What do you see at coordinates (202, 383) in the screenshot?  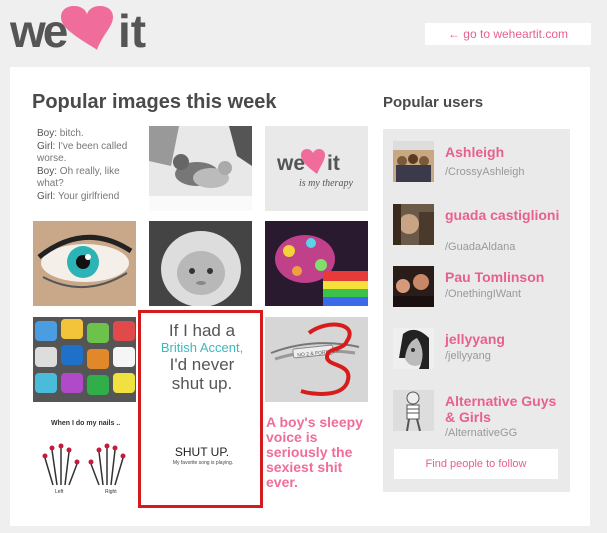 I see `quote-line: shut up.` at bounding box center [202, 383].